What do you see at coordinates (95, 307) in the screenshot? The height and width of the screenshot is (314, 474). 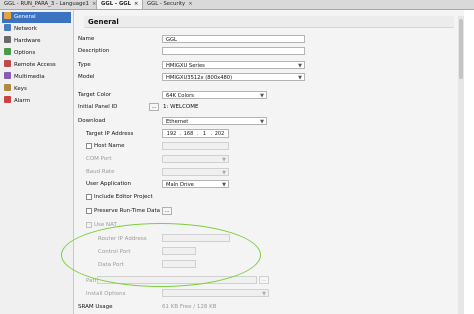 I see `sram-usage-label: SRAM Usage` at bounding box center [95, 307].